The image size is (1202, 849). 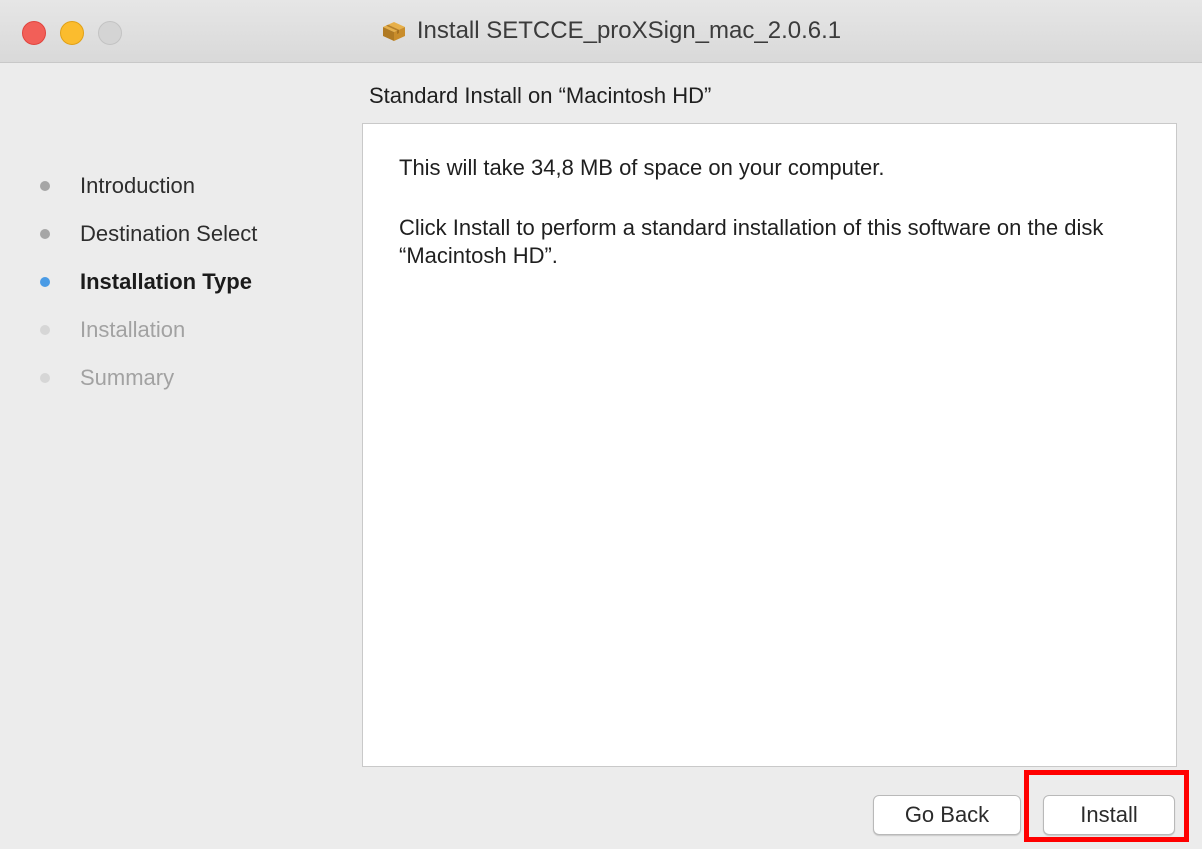 What do you see at coordinates (629, 30) in the screenshot?
I see `window-title: Install SETCCE_proXSign_mac_2.0.6.1` at bounding box center [629, 30].